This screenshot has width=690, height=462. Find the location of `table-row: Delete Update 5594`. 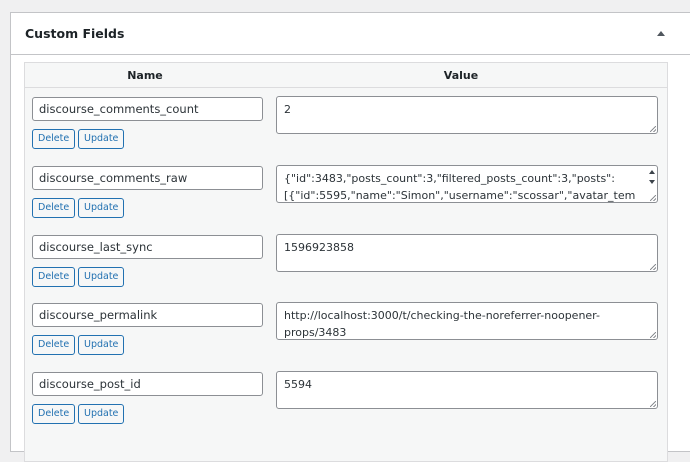

table-row: Delete Update 5594 is located at coordinates (346, 397).